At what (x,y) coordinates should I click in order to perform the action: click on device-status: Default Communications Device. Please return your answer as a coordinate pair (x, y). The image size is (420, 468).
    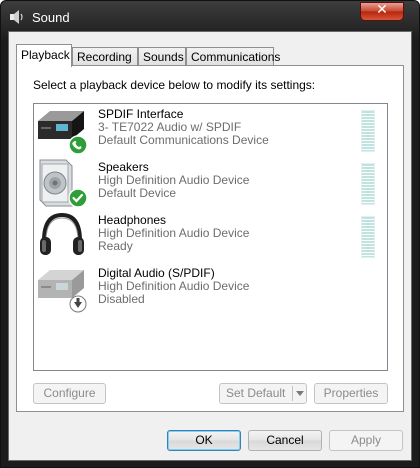
    Looking at the image, I should click on (183, 140).